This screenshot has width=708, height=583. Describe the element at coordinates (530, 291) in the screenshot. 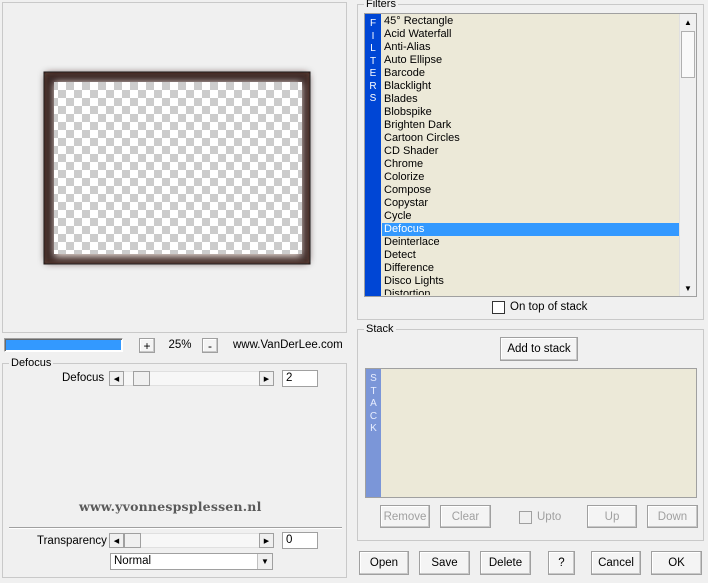

I see `filter-list-item: Distortion` at that location.